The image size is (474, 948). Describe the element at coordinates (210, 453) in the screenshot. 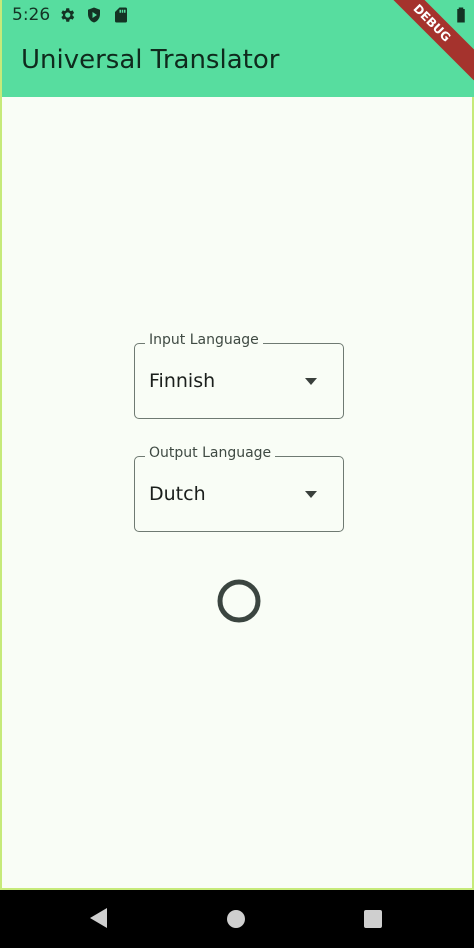

I see `output-language-label: Output Language` at that location.